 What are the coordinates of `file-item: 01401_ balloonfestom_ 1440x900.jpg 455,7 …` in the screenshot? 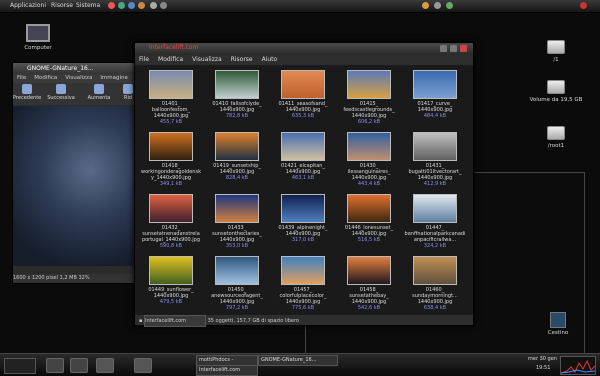 It's located at (171, 97).